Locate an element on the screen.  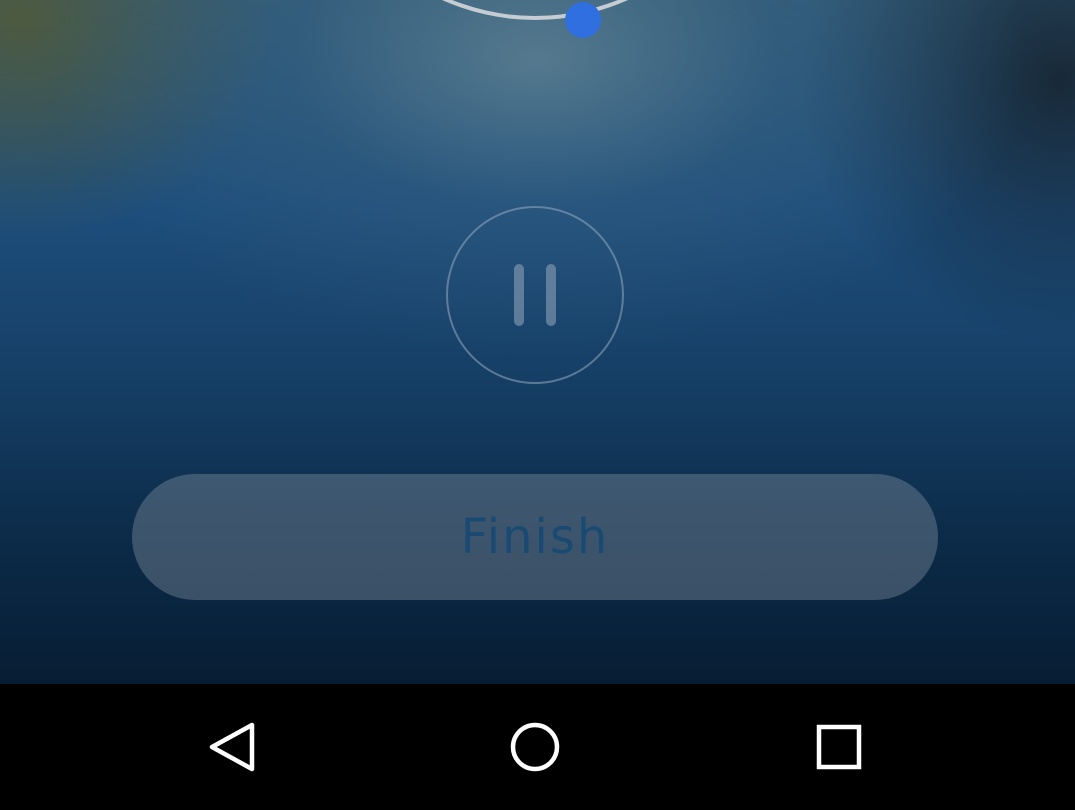
recents-square-icon is located at coordinates (839, 747).